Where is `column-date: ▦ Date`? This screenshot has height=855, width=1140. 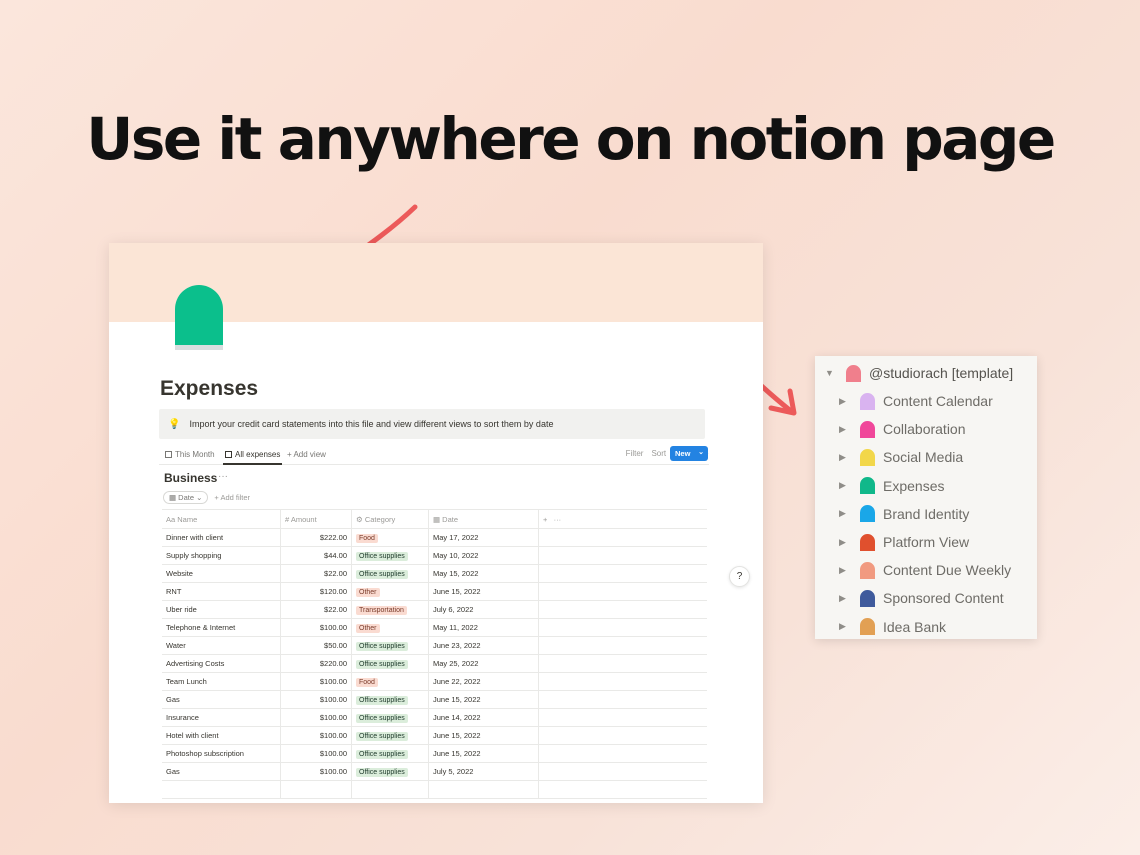 column-date: ▦ Date is located at coordinates (483, 519).